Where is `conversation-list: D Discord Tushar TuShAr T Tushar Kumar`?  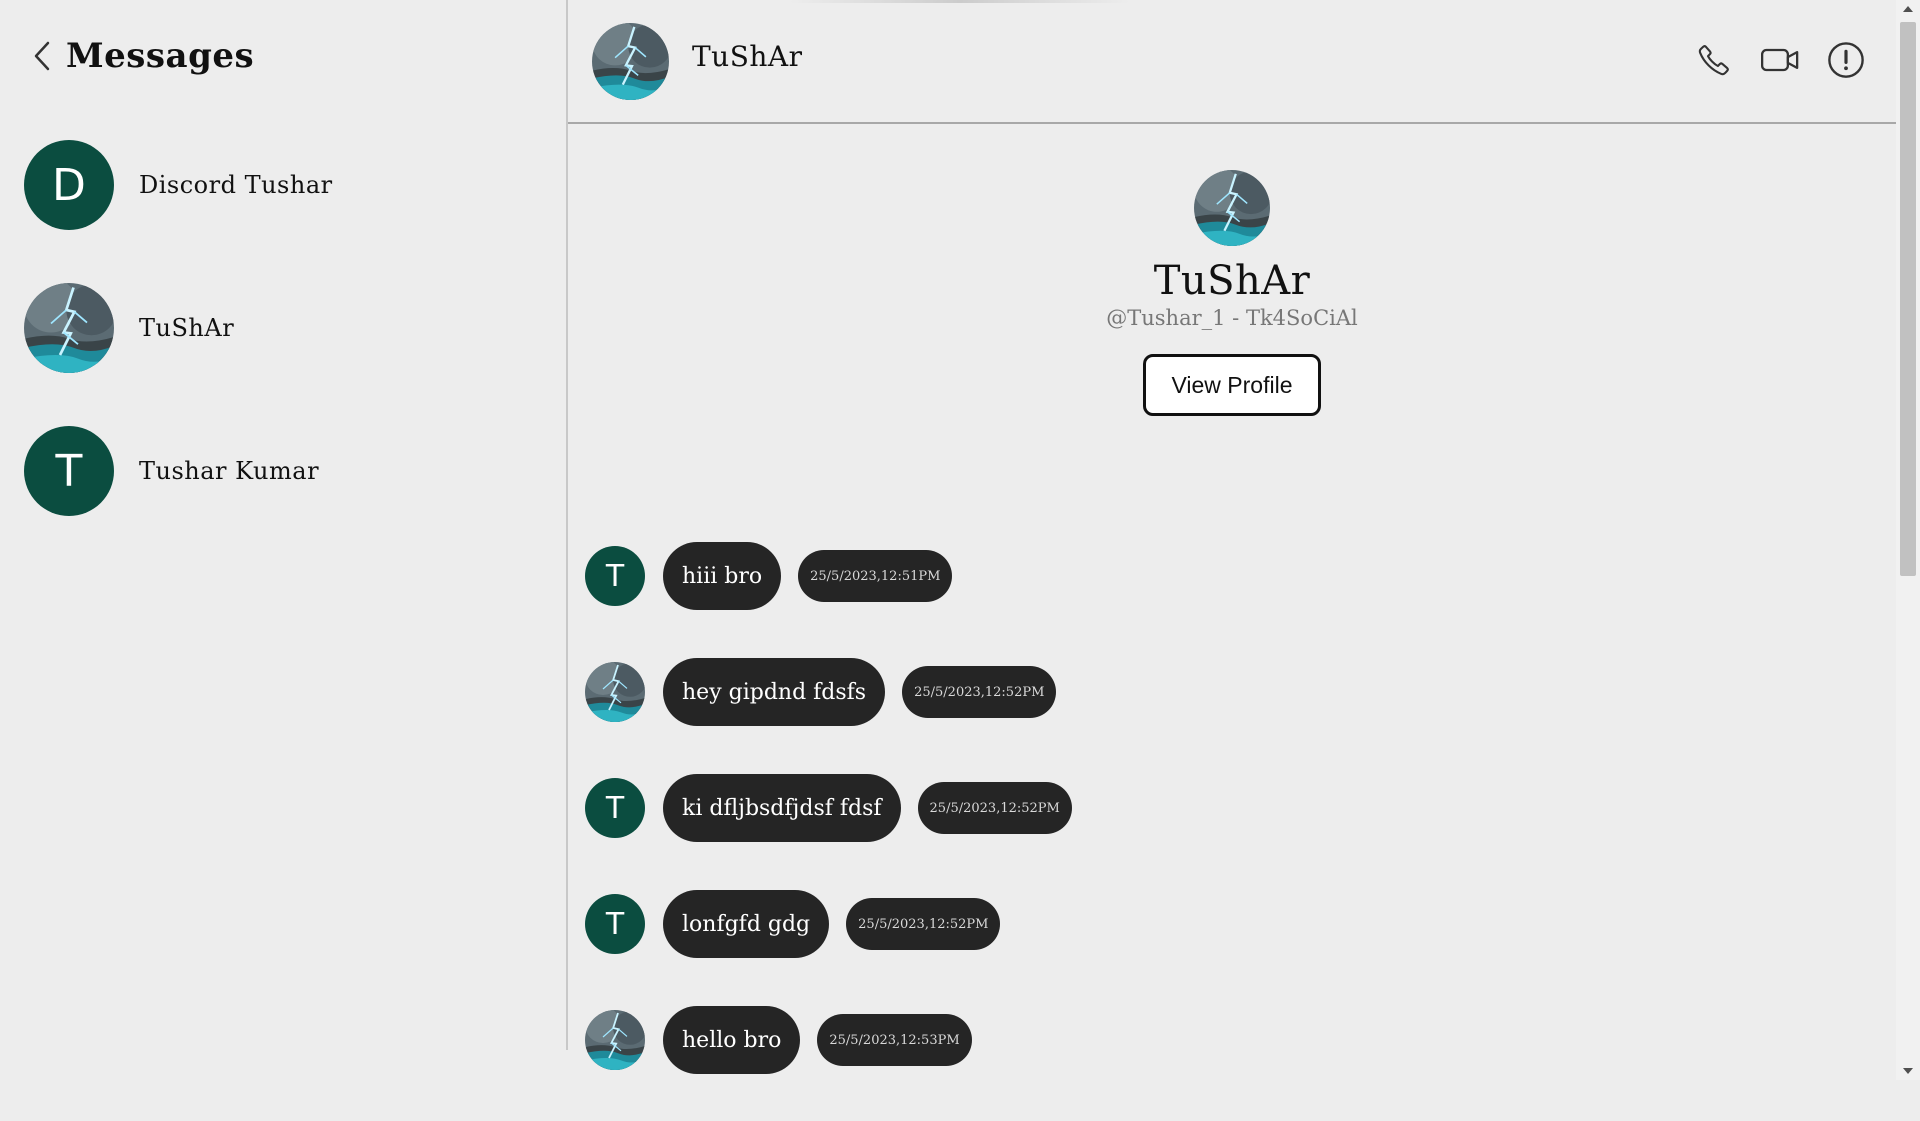
conversation-list: D Discord Tushar TuShAr T Tushar Kumar is located at coordinates (284, 354).